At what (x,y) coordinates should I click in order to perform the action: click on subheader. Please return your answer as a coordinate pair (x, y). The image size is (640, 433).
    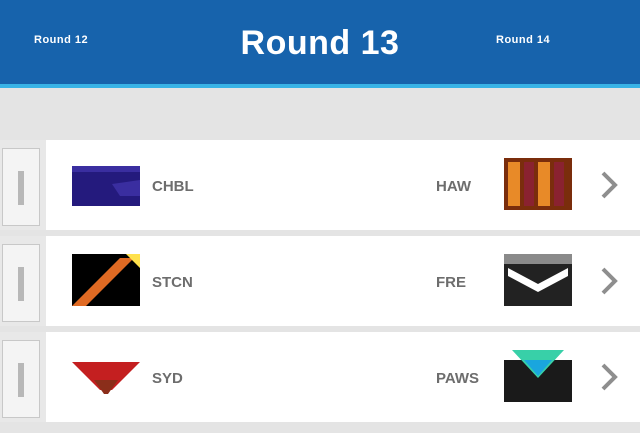
    Looking at the image, I should click on (320, 113).